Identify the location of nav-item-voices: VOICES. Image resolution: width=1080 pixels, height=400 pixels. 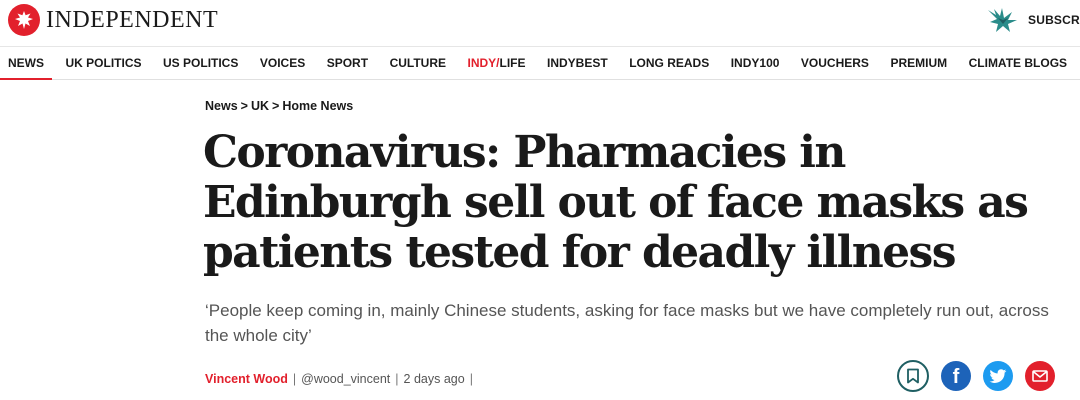
(282, 63).